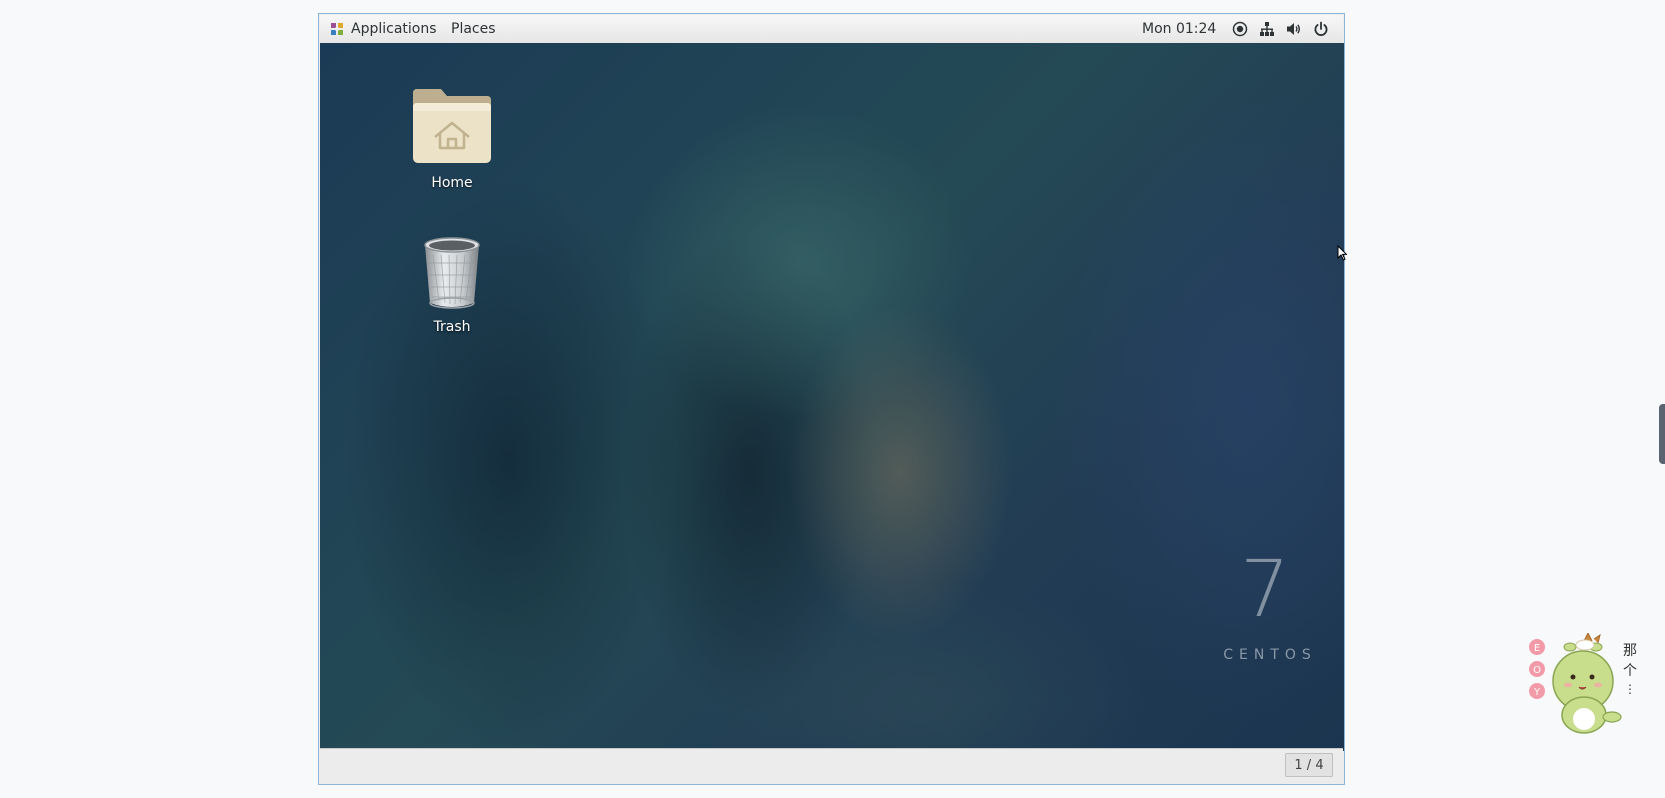 Image resolution: width=1665 pixels, height=798 pixels. Describe the element at coordinates (1537, 692) in the screenshot. I see `mascot-badge-y: Y` at that location.